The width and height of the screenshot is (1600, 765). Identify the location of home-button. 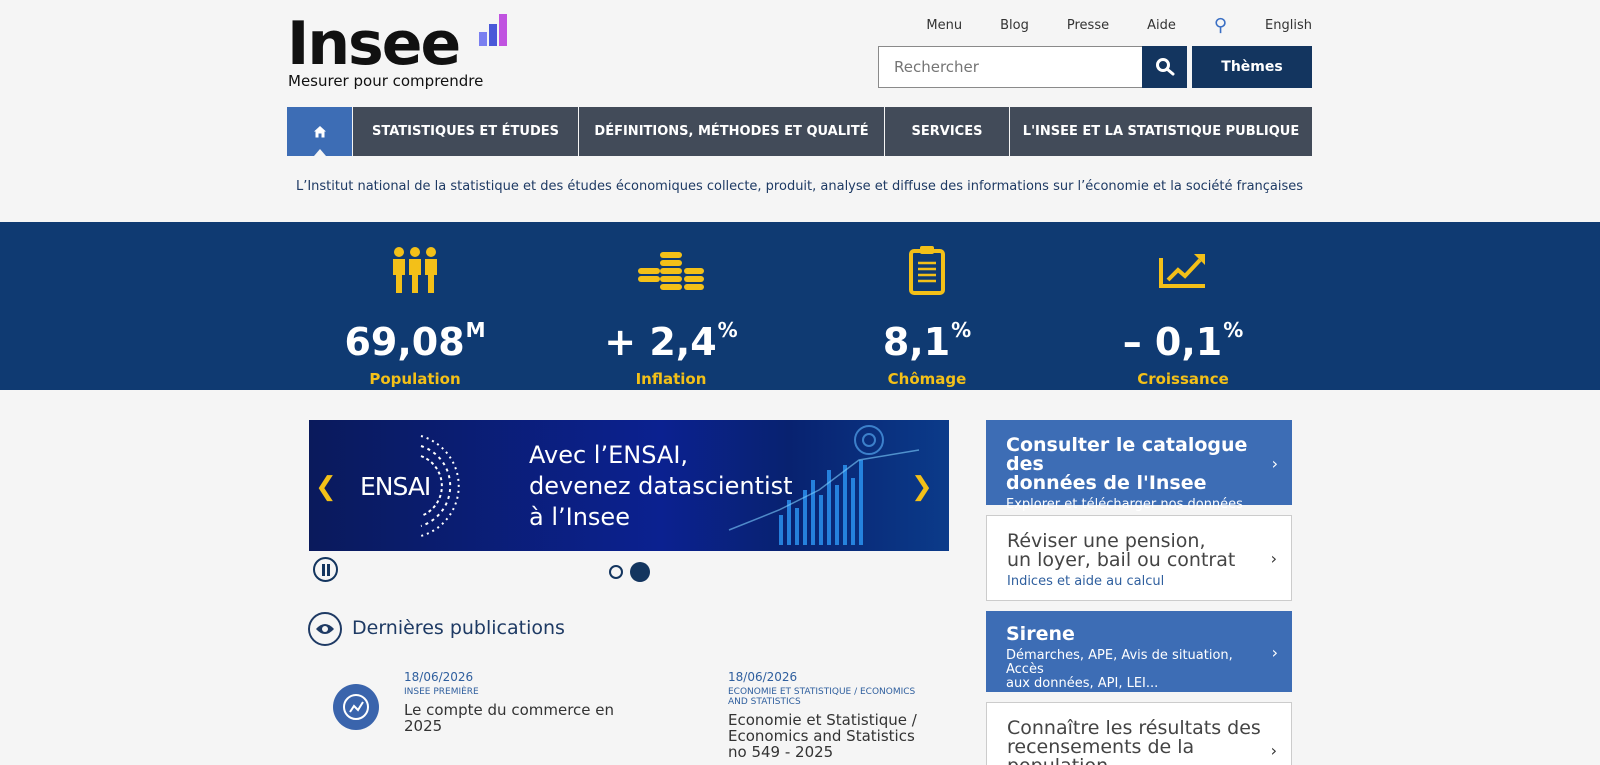
(319, 131).